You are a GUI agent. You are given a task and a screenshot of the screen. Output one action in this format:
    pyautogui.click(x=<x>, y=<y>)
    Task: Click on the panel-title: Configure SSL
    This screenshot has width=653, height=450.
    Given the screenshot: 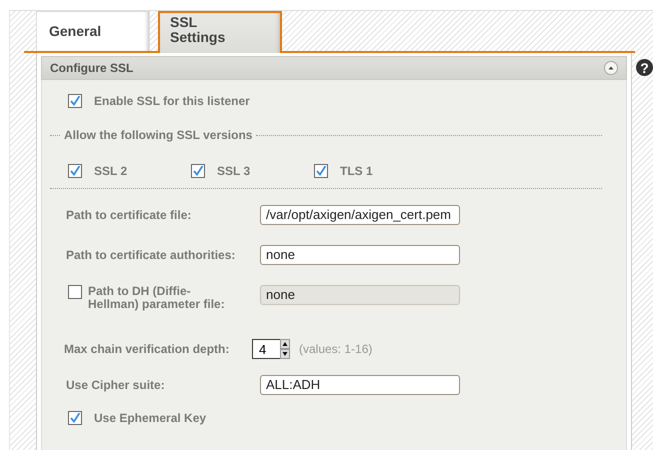 What is the action you would take?
    pyautogui.click(x=92, y=68)
    